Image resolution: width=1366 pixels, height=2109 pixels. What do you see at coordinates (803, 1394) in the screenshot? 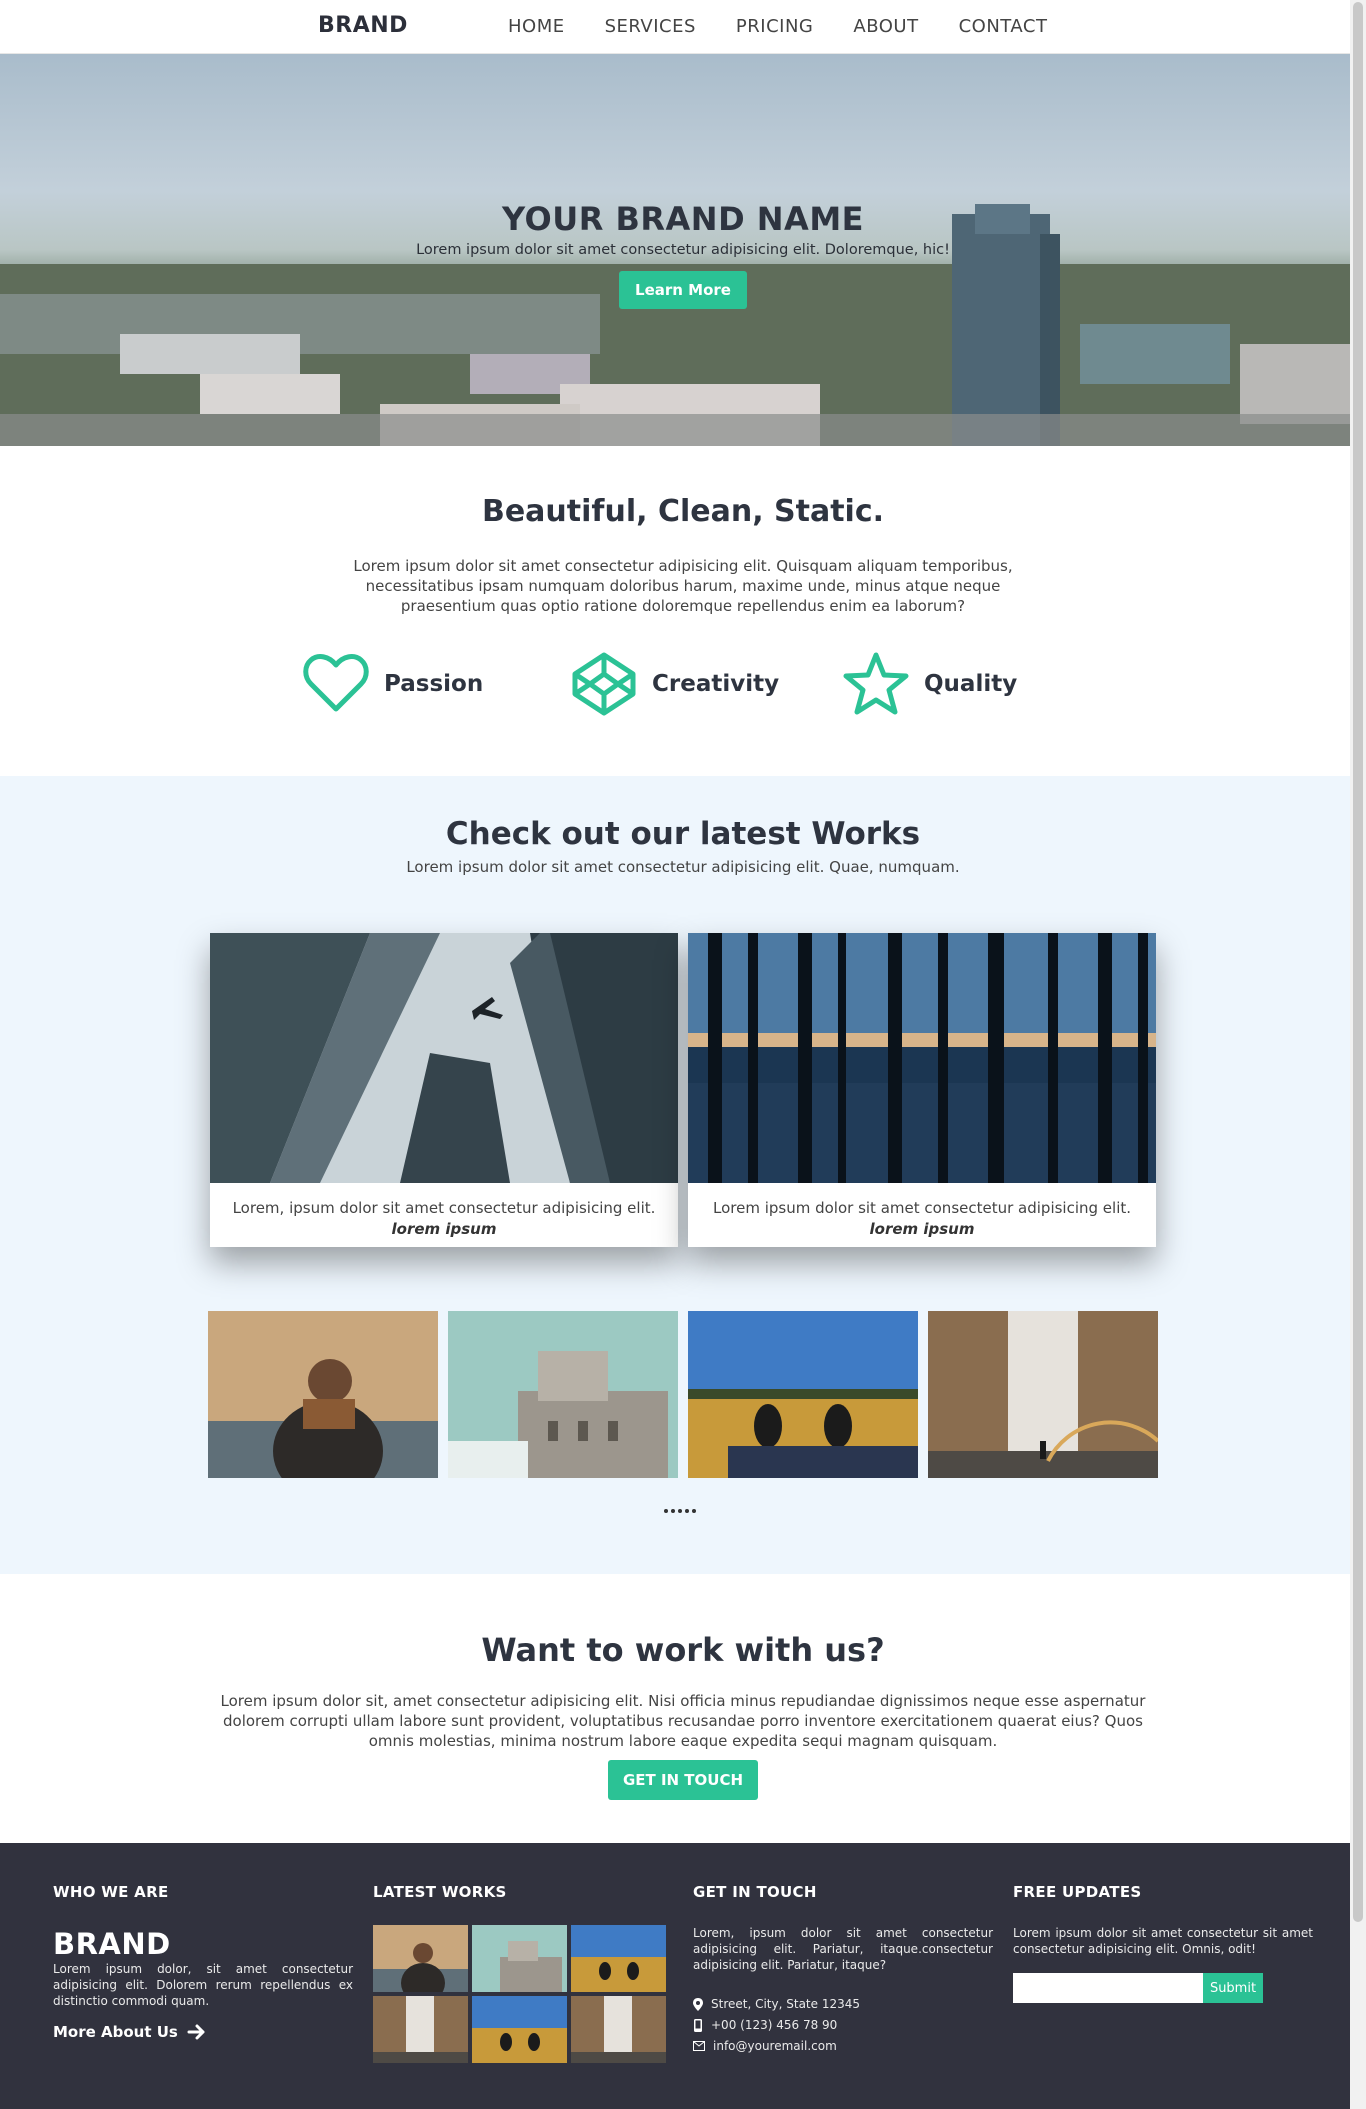
I see `thumbnail-field-shoes` at bounding box center [803, 1394].